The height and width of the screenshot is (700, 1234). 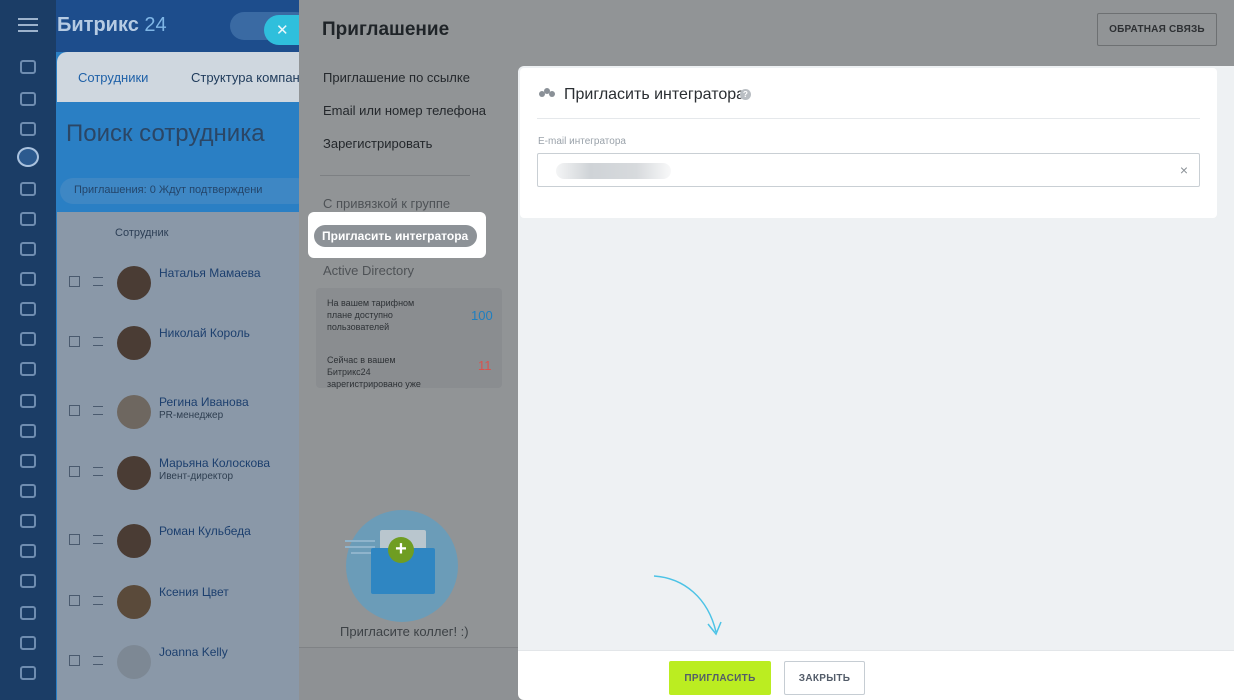 I want to click on target-icon, so click(x=28, y=401).